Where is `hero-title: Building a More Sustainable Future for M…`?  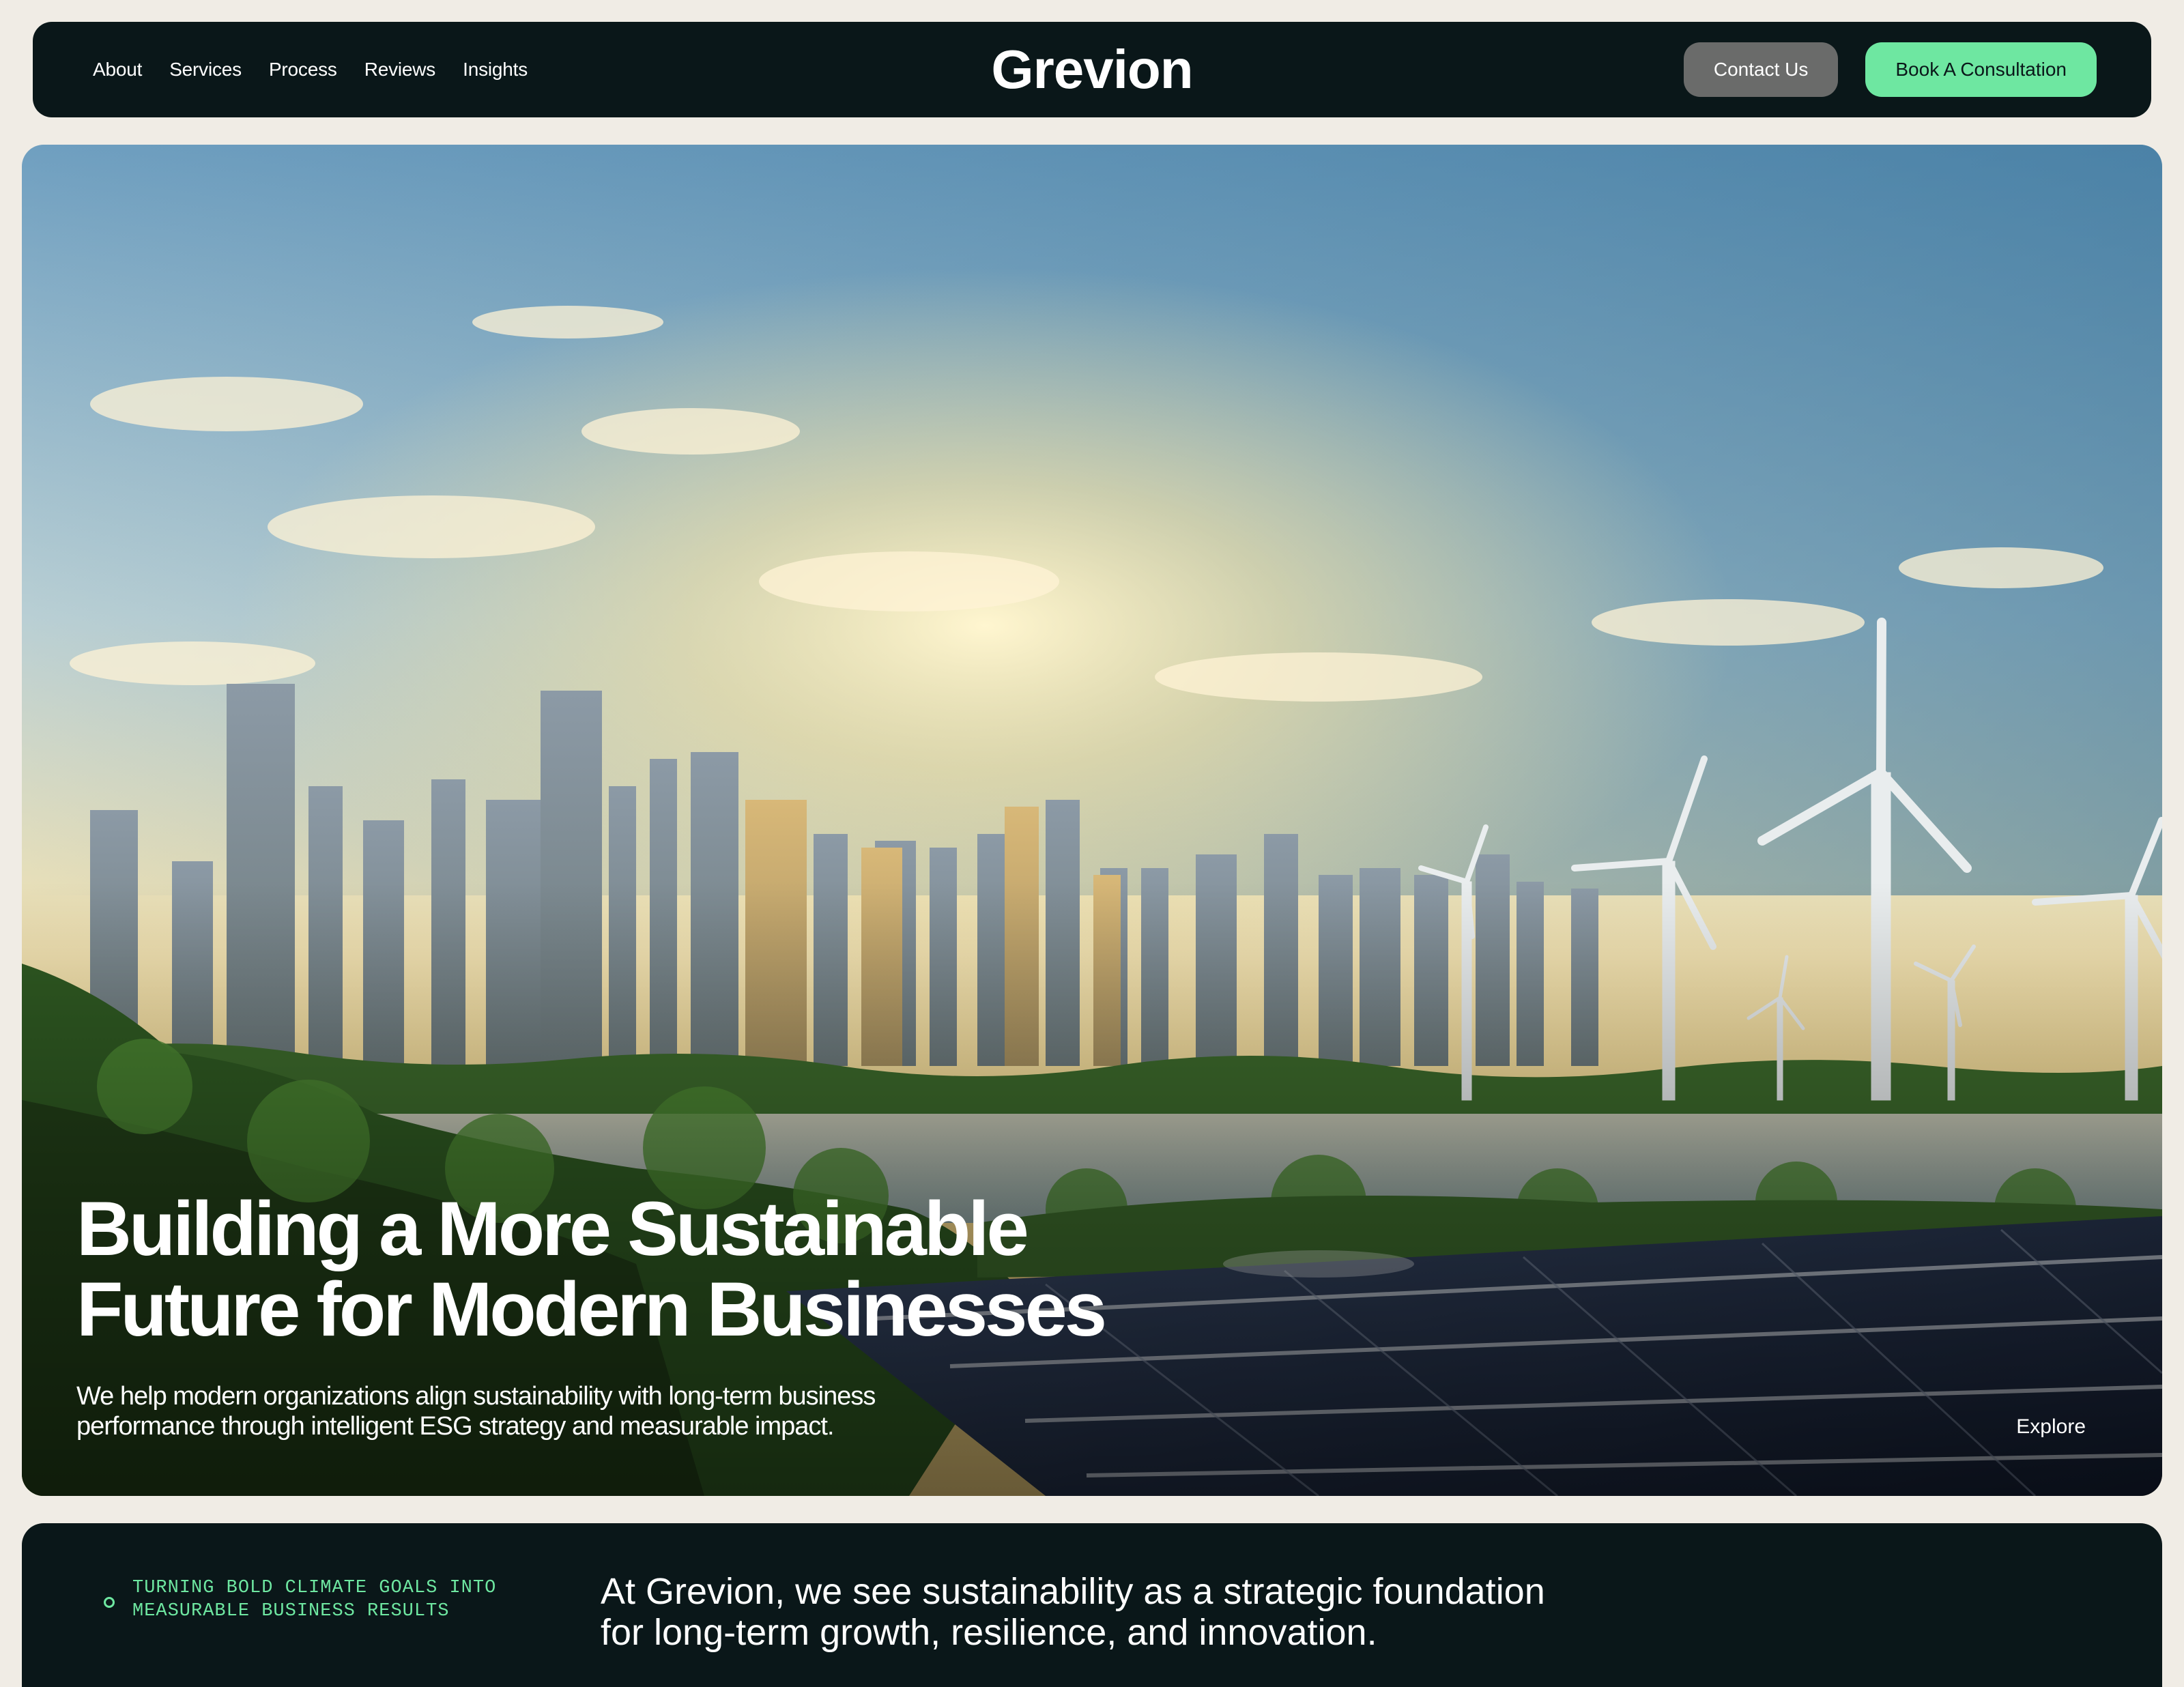
hero-title: Building a More Sustainable Future for M… is located at coordinates (656, 1269).